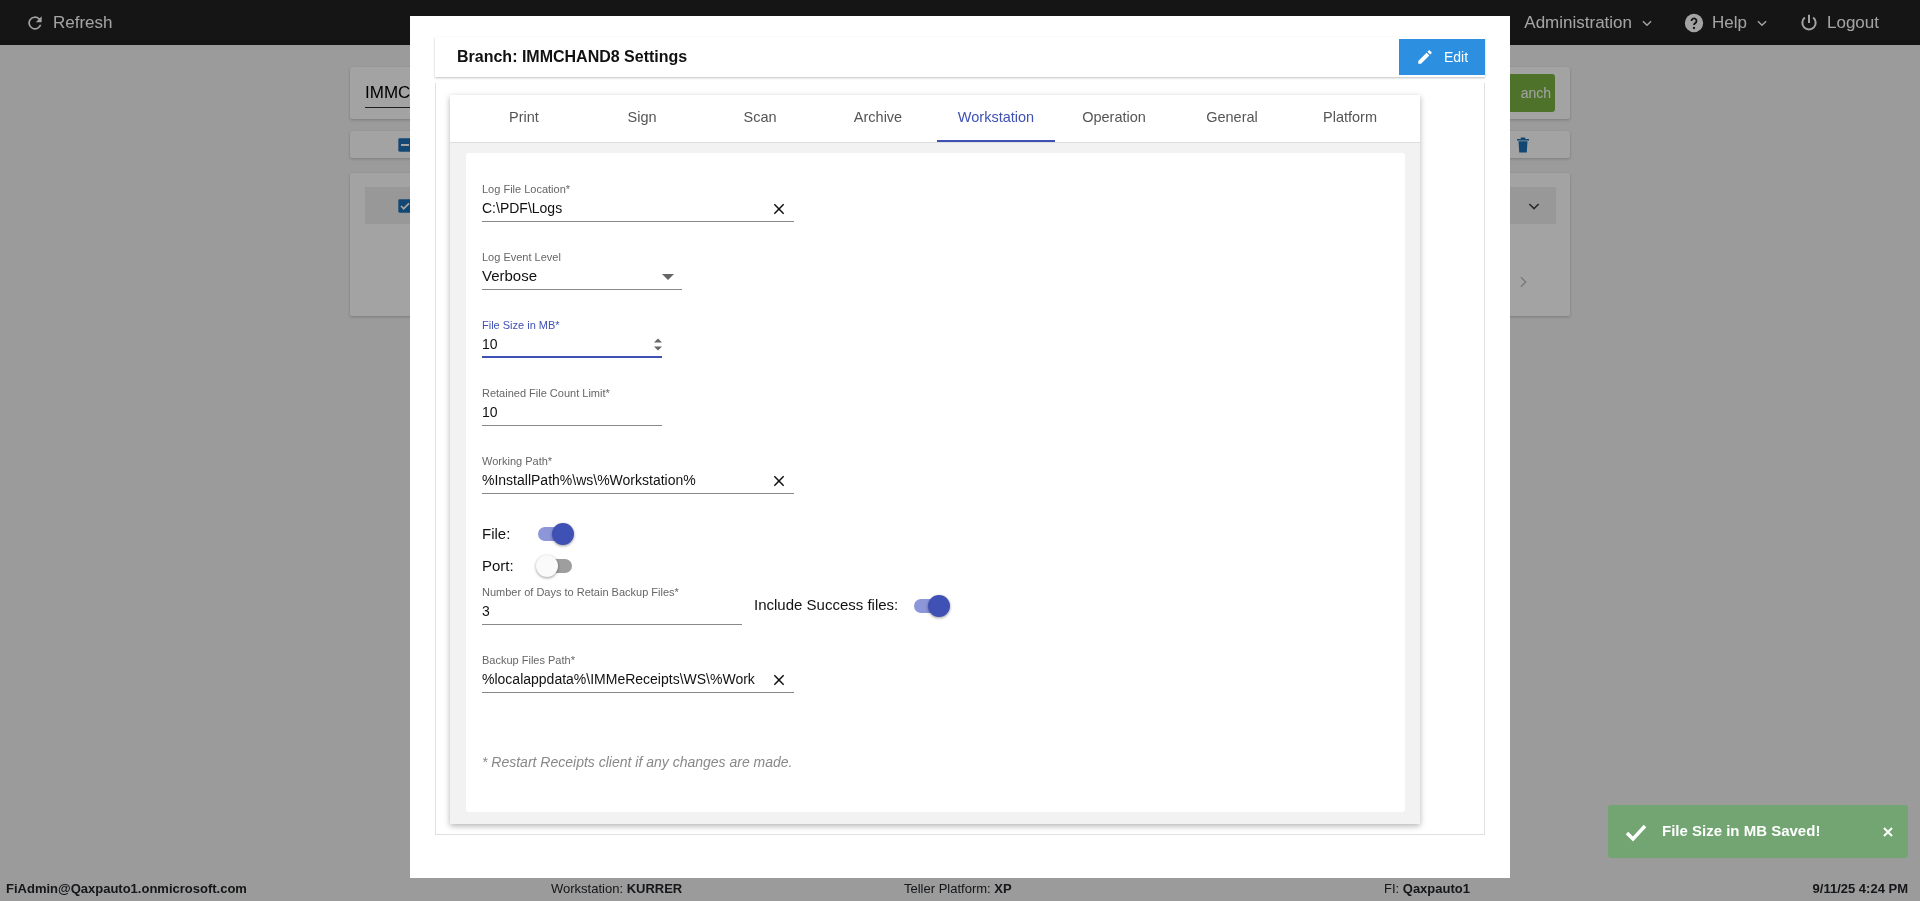  What do you see at coordinates (572, 57) in the screenshot?
I see `dialog-title: Branch: IMMCHAND8 Settings` at bounding box center [572, 57].